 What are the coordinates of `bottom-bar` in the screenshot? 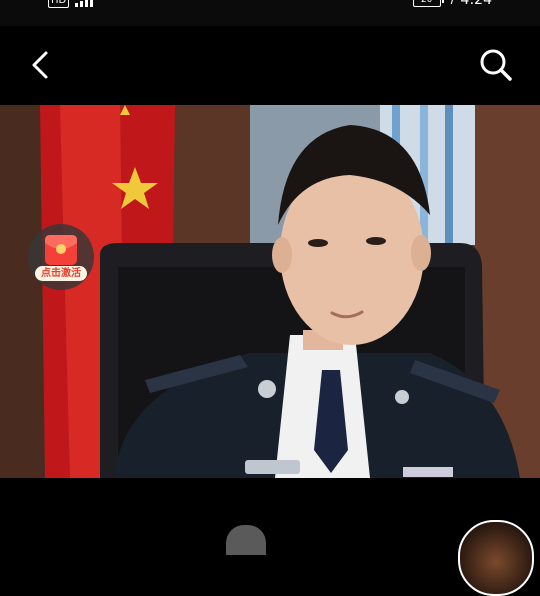 It's located at (270, 509).